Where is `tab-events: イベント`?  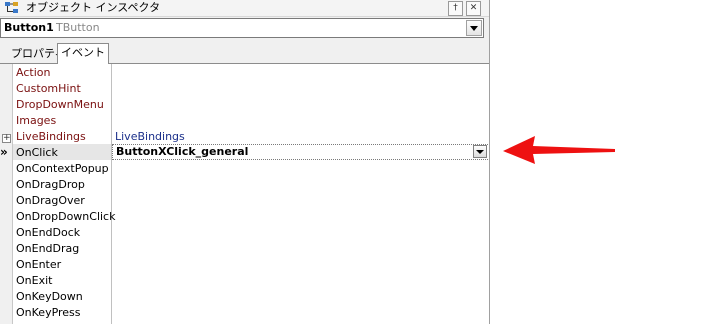 tab-events: イベント is located at coordinates (83, 53).